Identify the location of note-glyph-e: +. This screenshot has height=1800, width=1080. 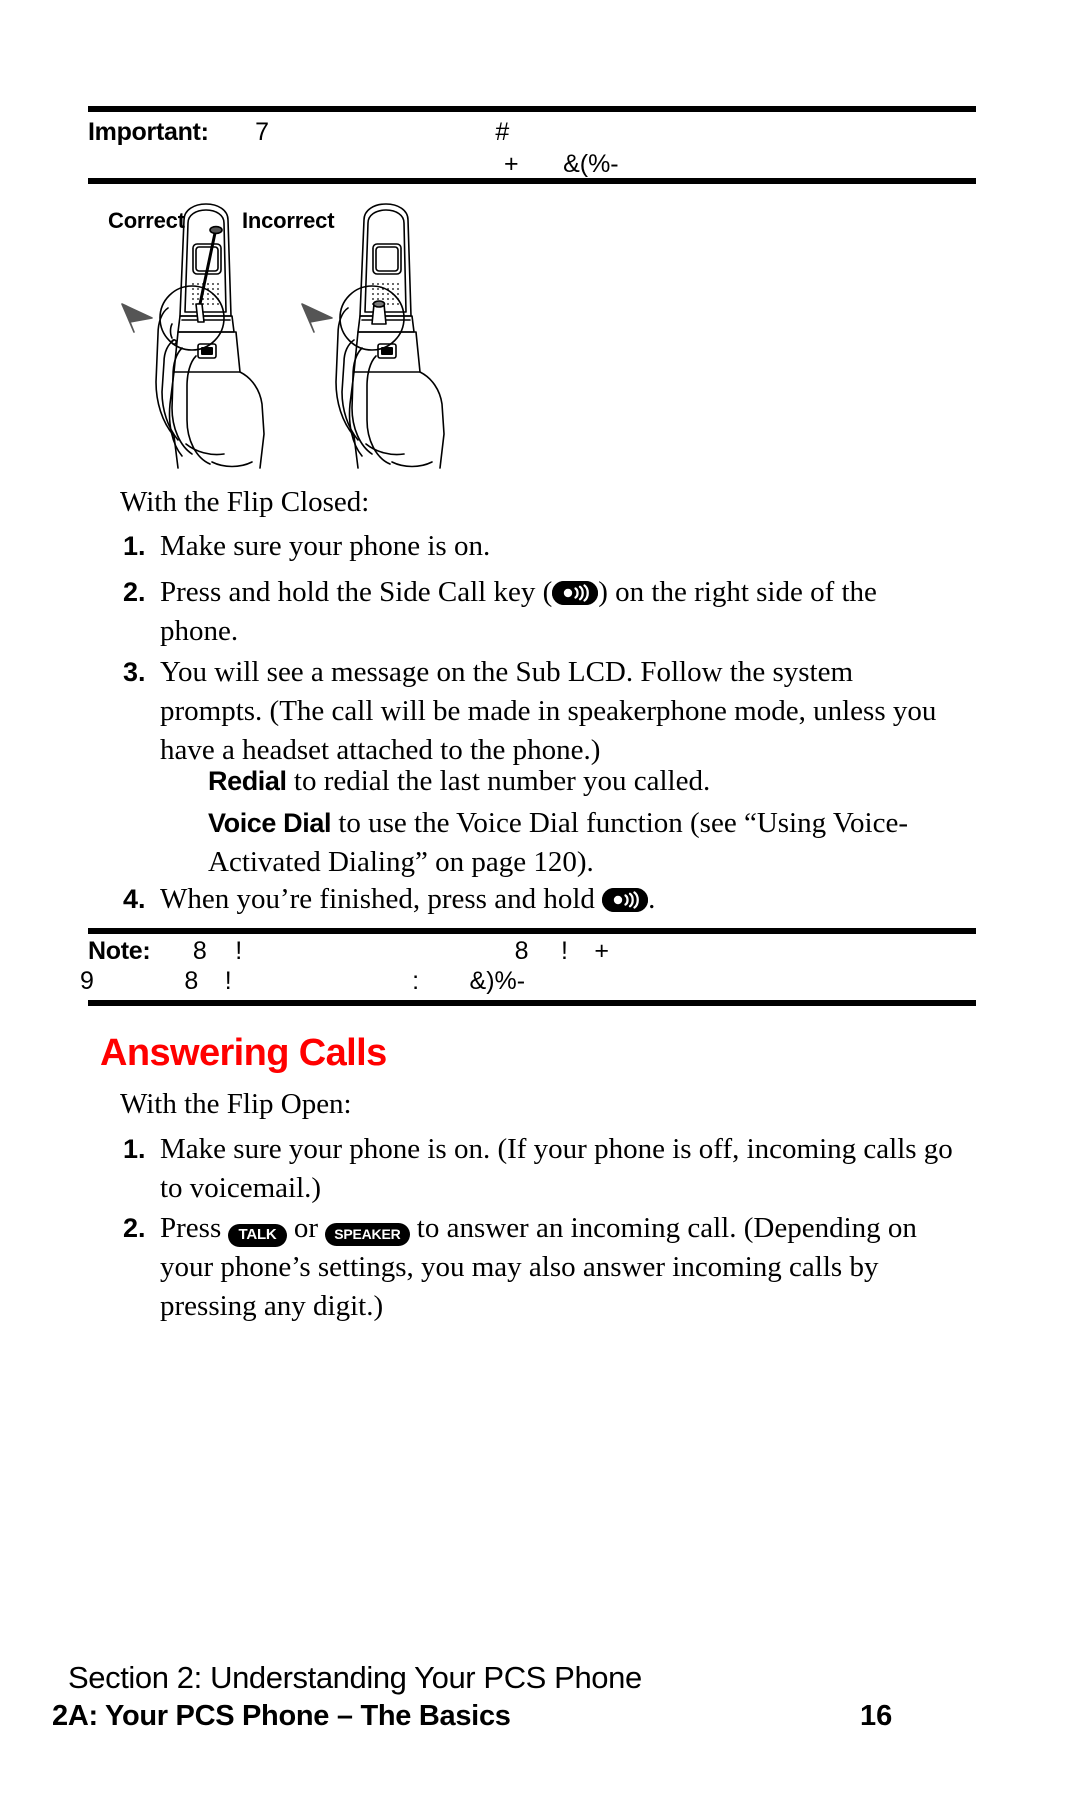
(601, 951).